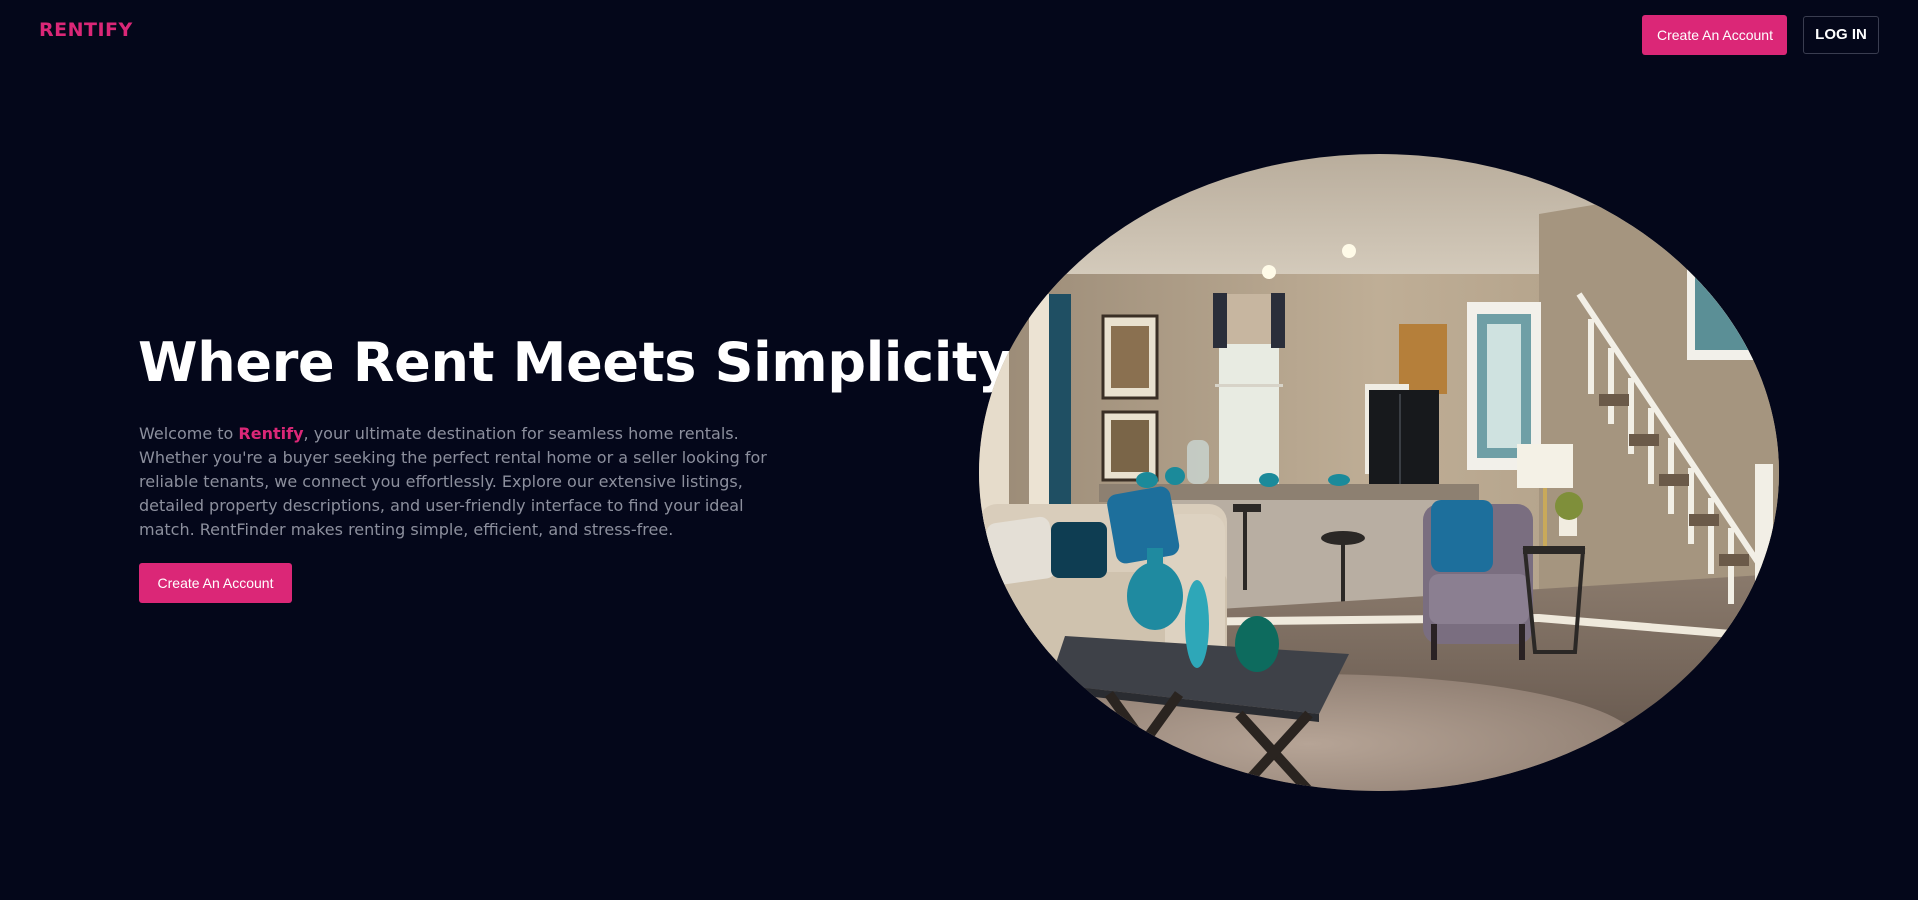  What do you see at coordinates (271, 433) in the screenshot?
I see `hero-description-brand: Rentify` at bounding box center [271, 433].